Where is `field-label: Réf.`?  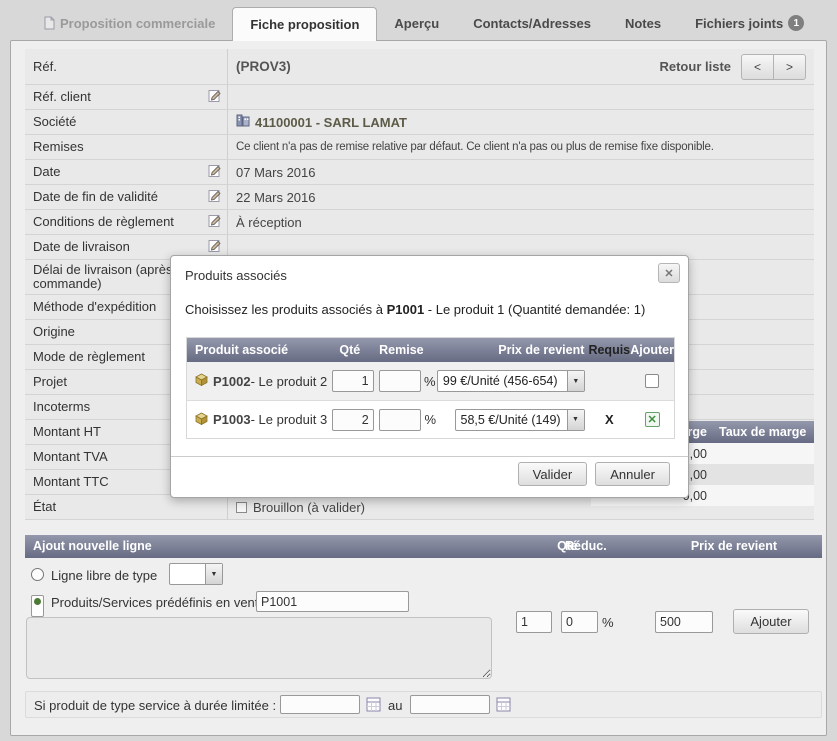 field-label: Réf. is located at coordinates (126, 66).